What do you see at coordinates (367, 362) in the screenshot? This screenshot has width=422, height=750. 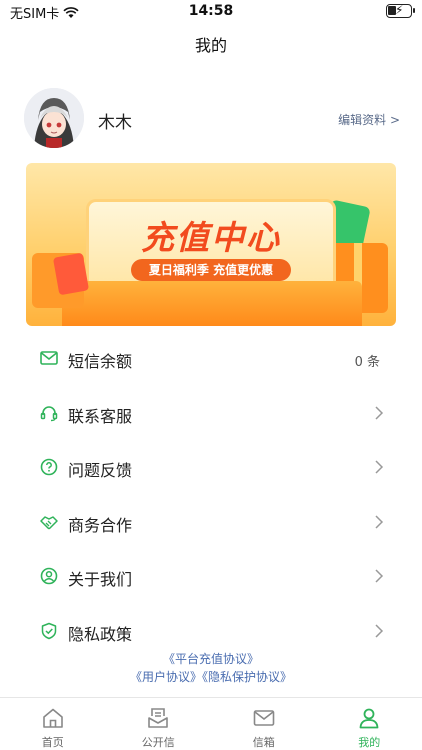 I see `sms-balance-value: 0 条` at bounding box center [367, 362].